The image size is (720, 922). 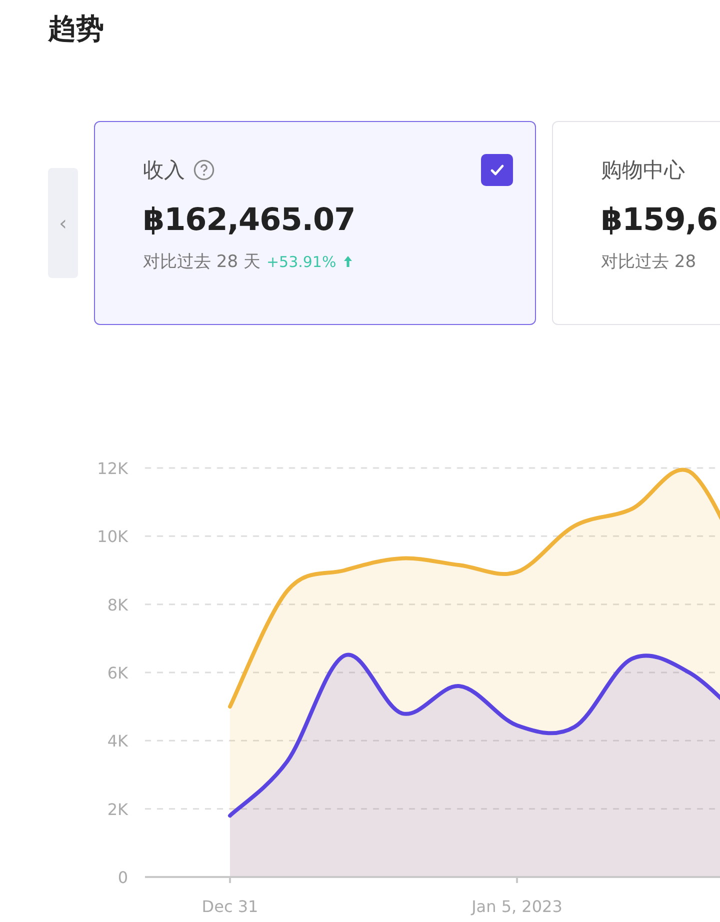 I want to click on metric-value: ฿162,465.07, so click(x=249, y=220).